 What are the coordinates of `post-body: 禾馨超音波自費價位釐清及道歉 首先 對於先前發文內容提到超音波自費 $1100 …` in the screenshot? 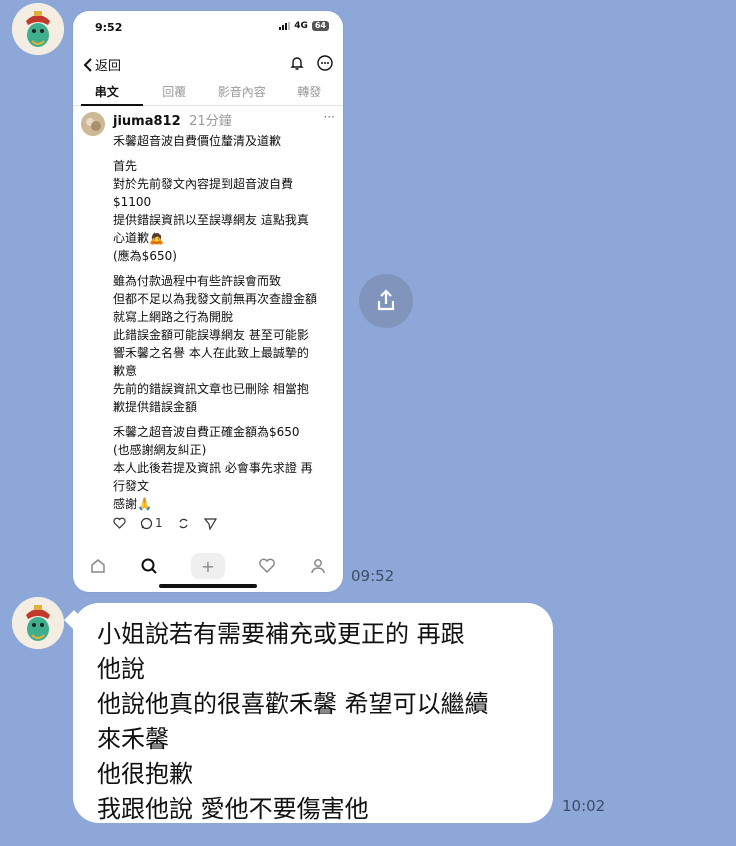 It's located at (224, 326).